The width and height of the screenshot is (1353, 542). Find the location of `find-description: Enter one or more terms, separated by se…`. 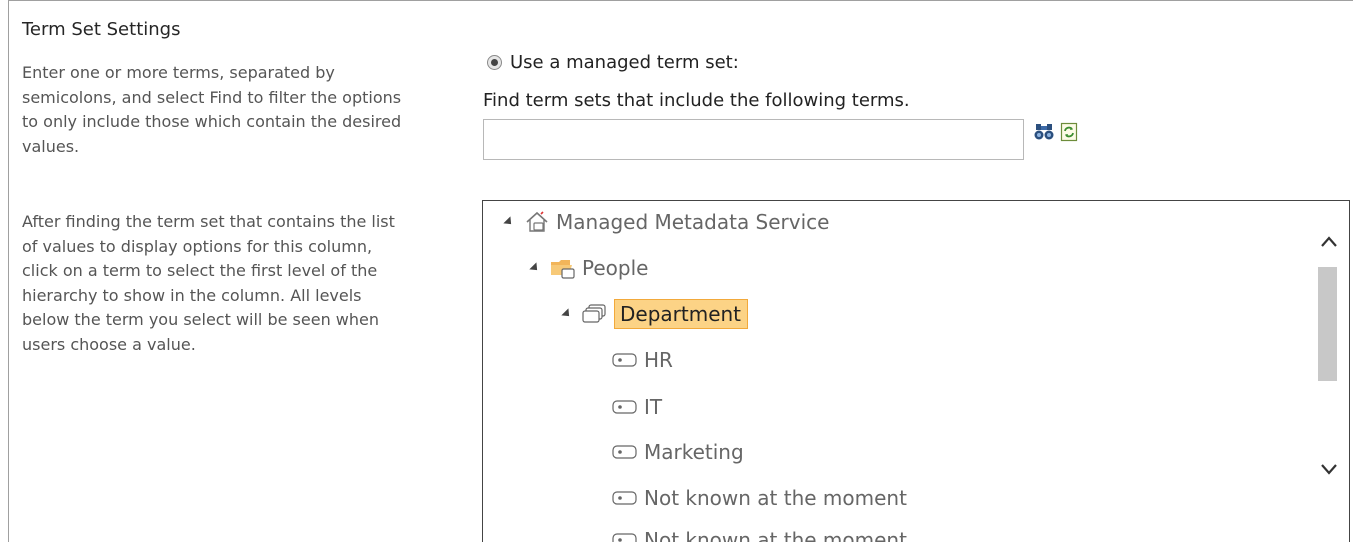

find-description: Enter one or more terms, separated by se… is located at coordinates (212, 109).